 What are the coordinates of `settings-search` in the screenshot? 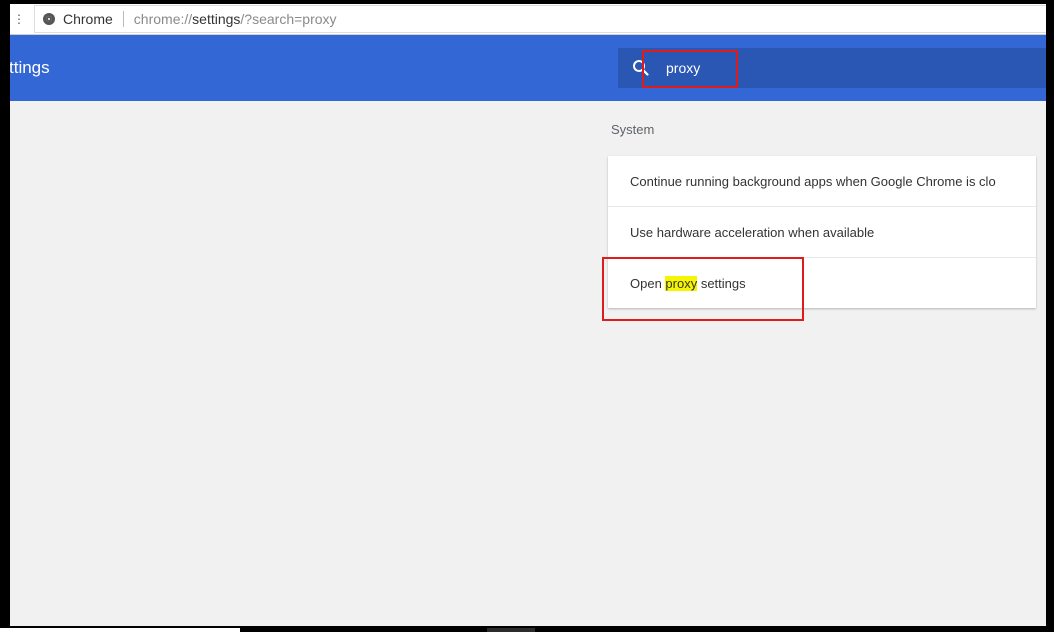 It's located at (832, 68).